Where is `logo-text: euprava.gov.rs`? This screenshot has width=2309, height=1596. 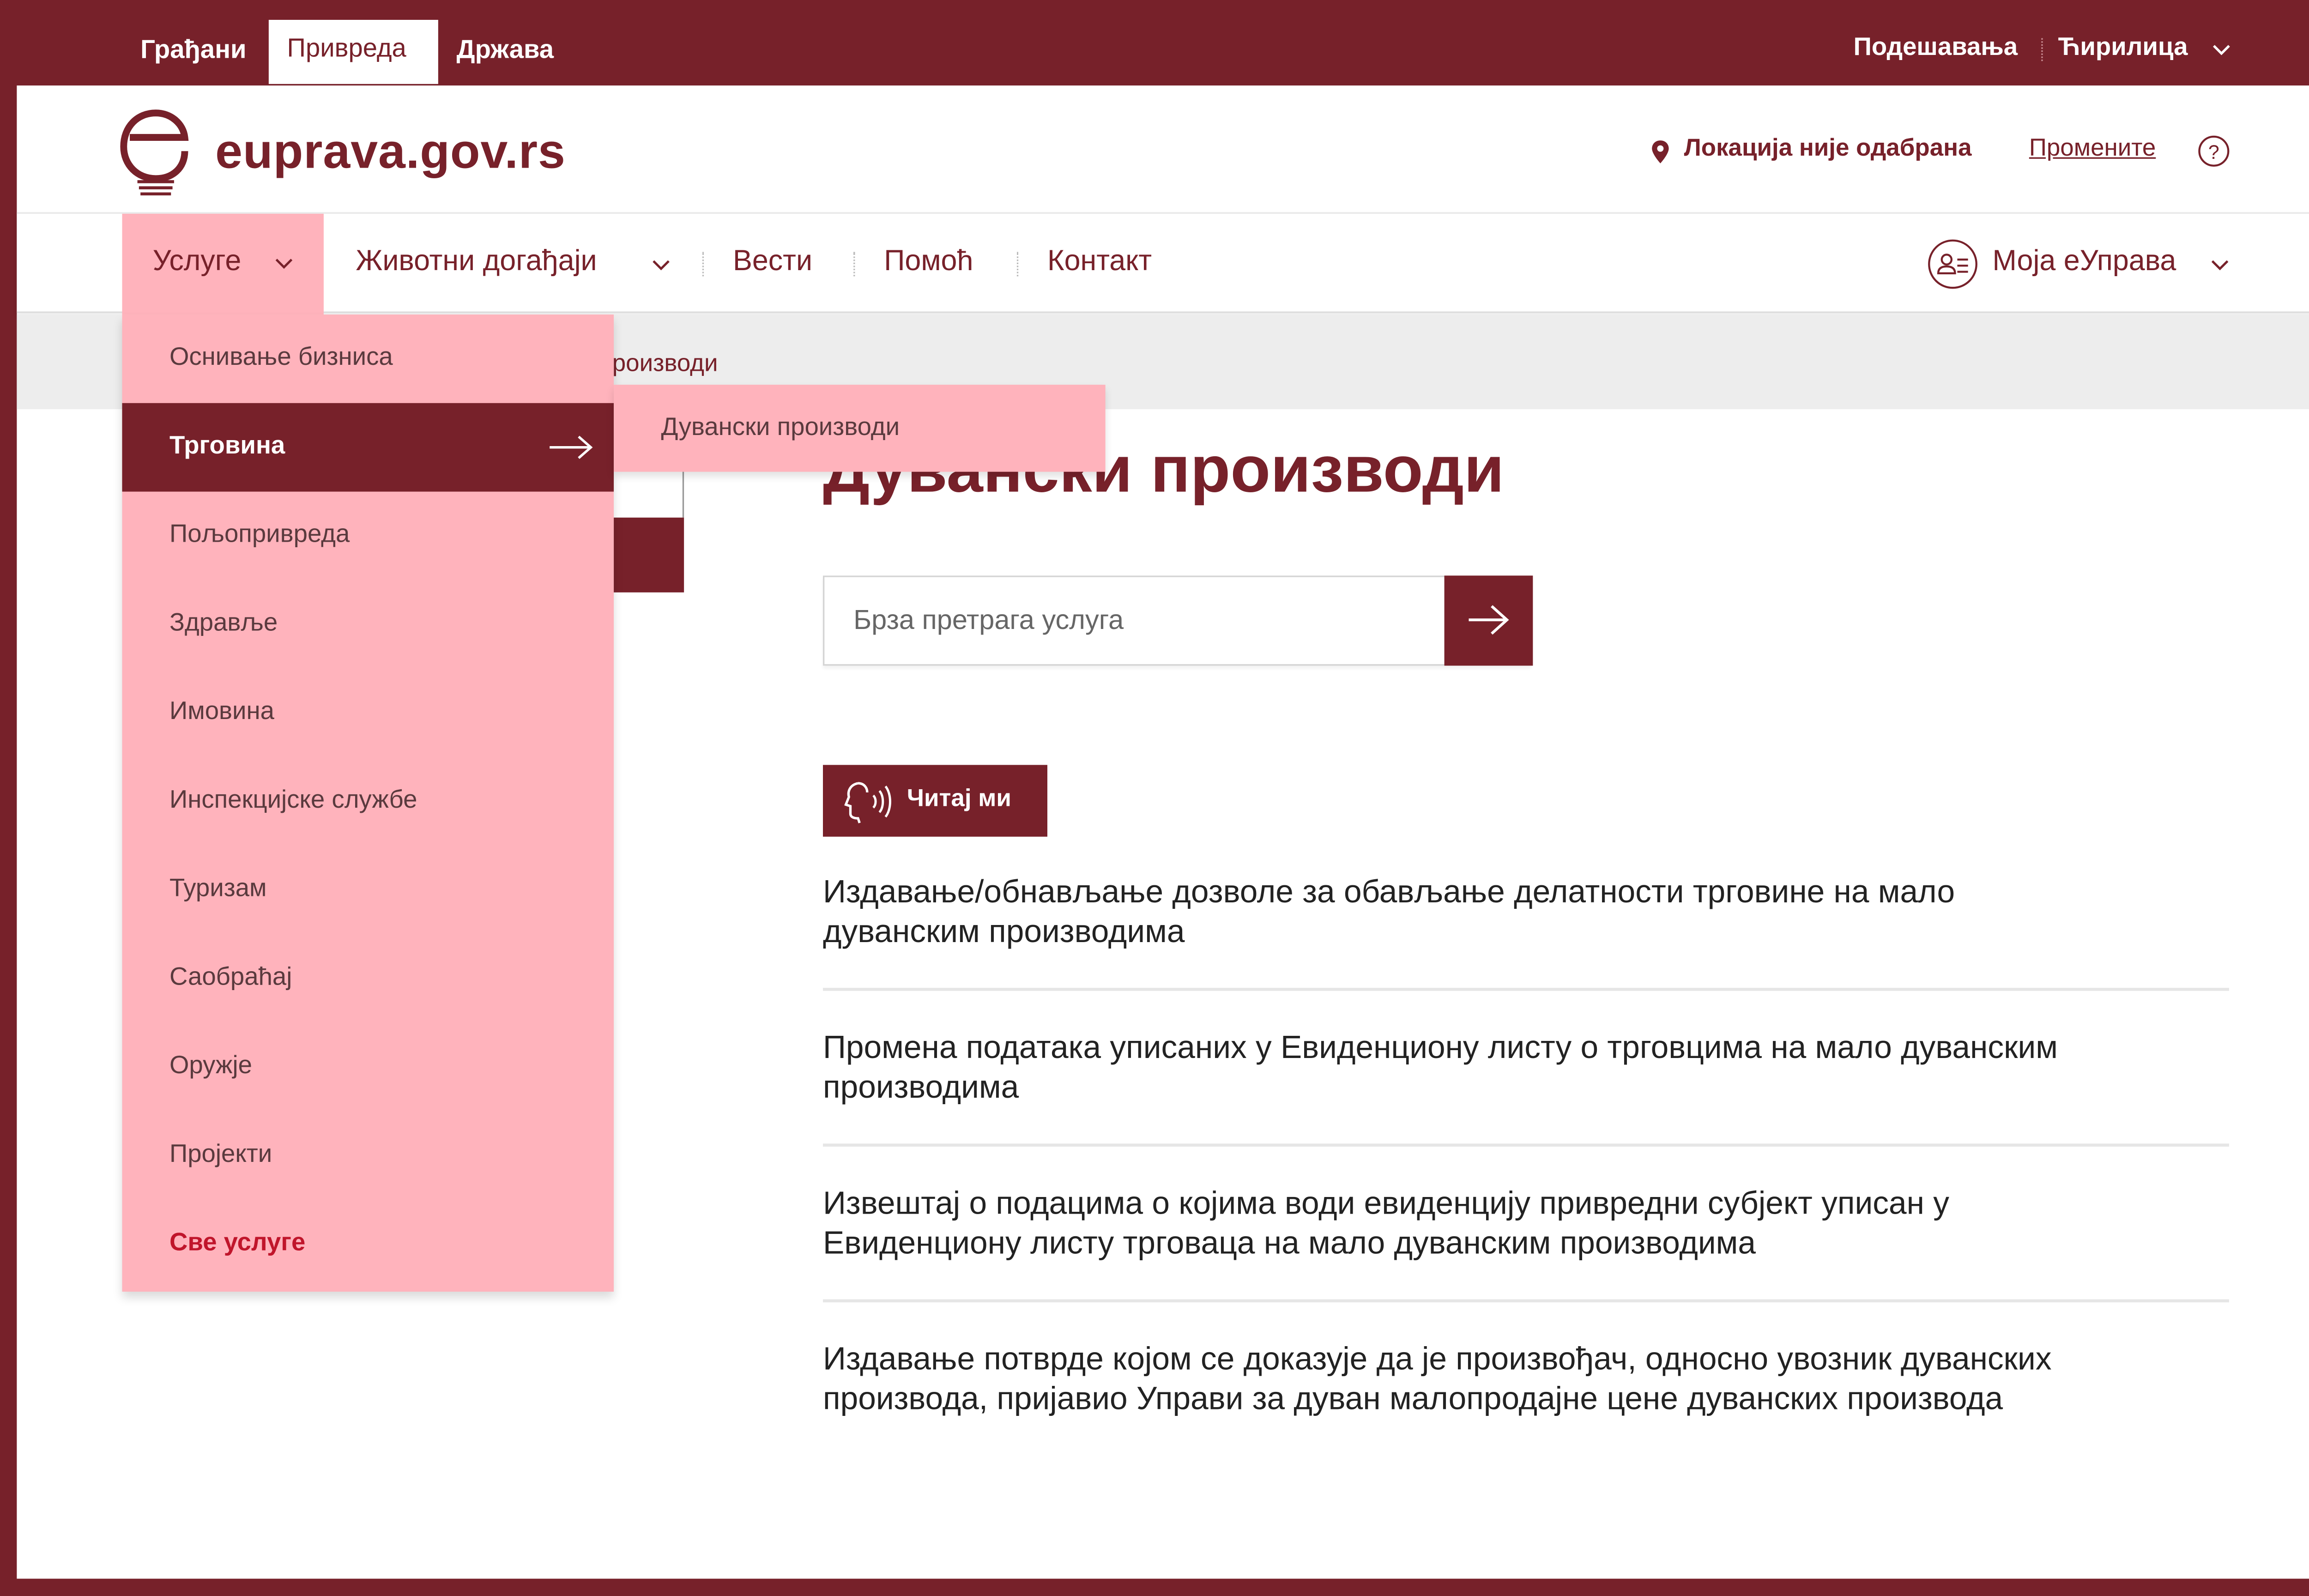 logo-text: euprava.gov.rs is located at coordinates (391, 152).